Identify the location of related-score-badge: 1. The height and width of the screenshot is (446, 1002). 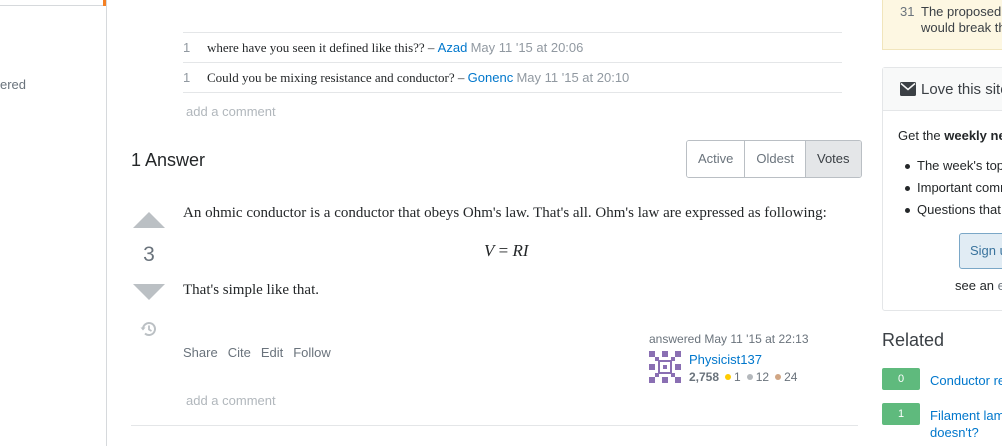
(901, 414).